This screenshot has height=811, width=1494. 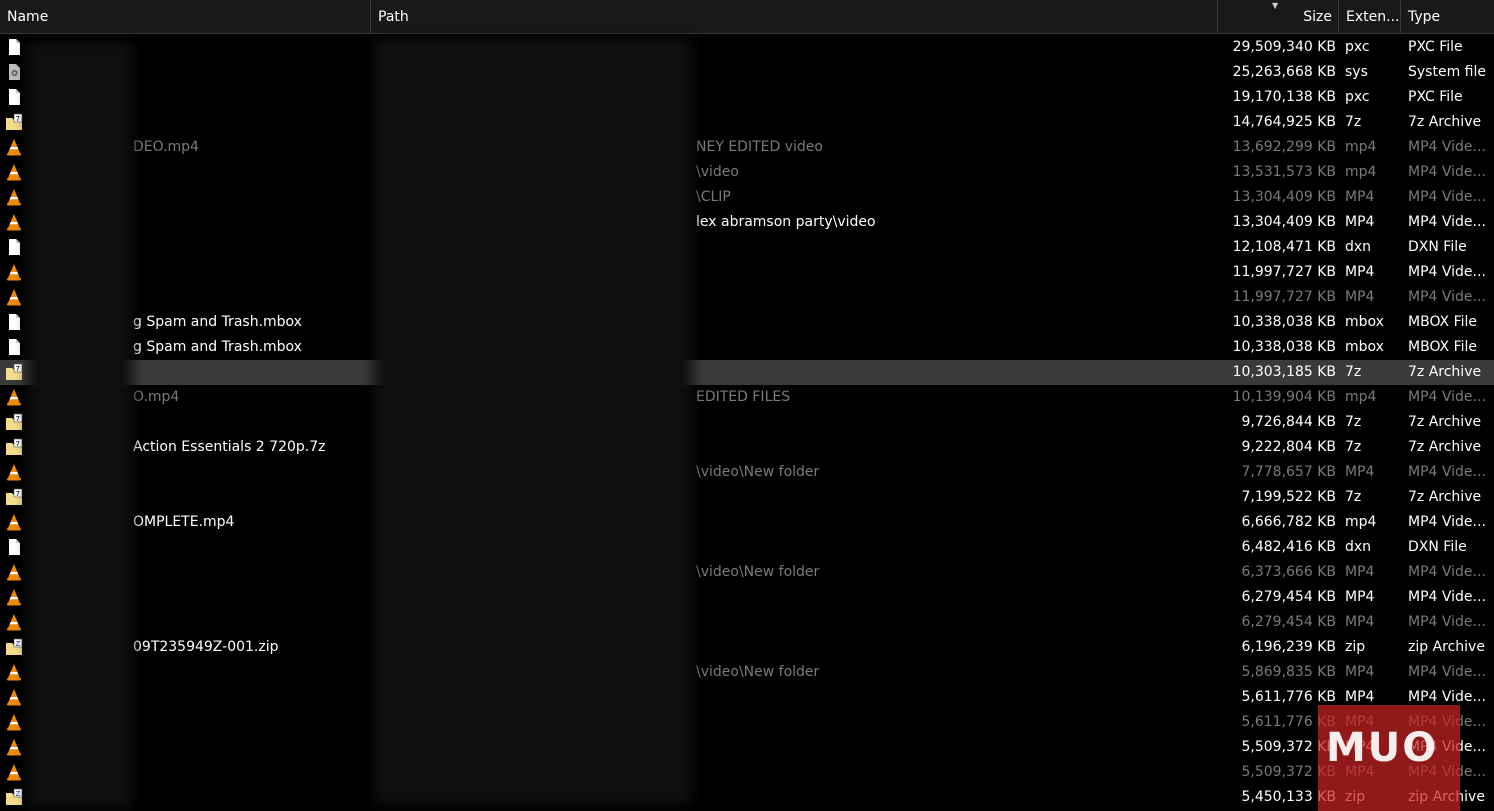 I want to click on file-row: 7 9,726,844 KB 7z 7z Archive, so click(x=747, y=422).